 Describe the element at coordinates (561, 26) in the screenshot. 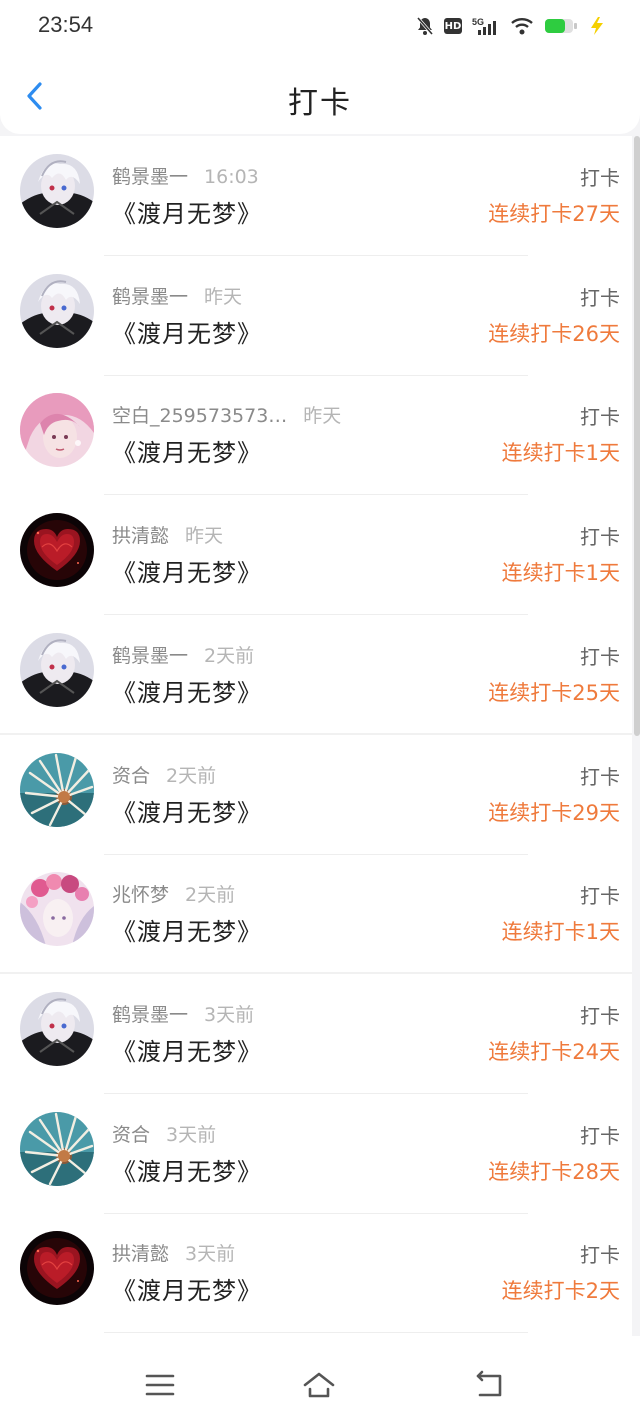

I see `battery-icon` at that location.